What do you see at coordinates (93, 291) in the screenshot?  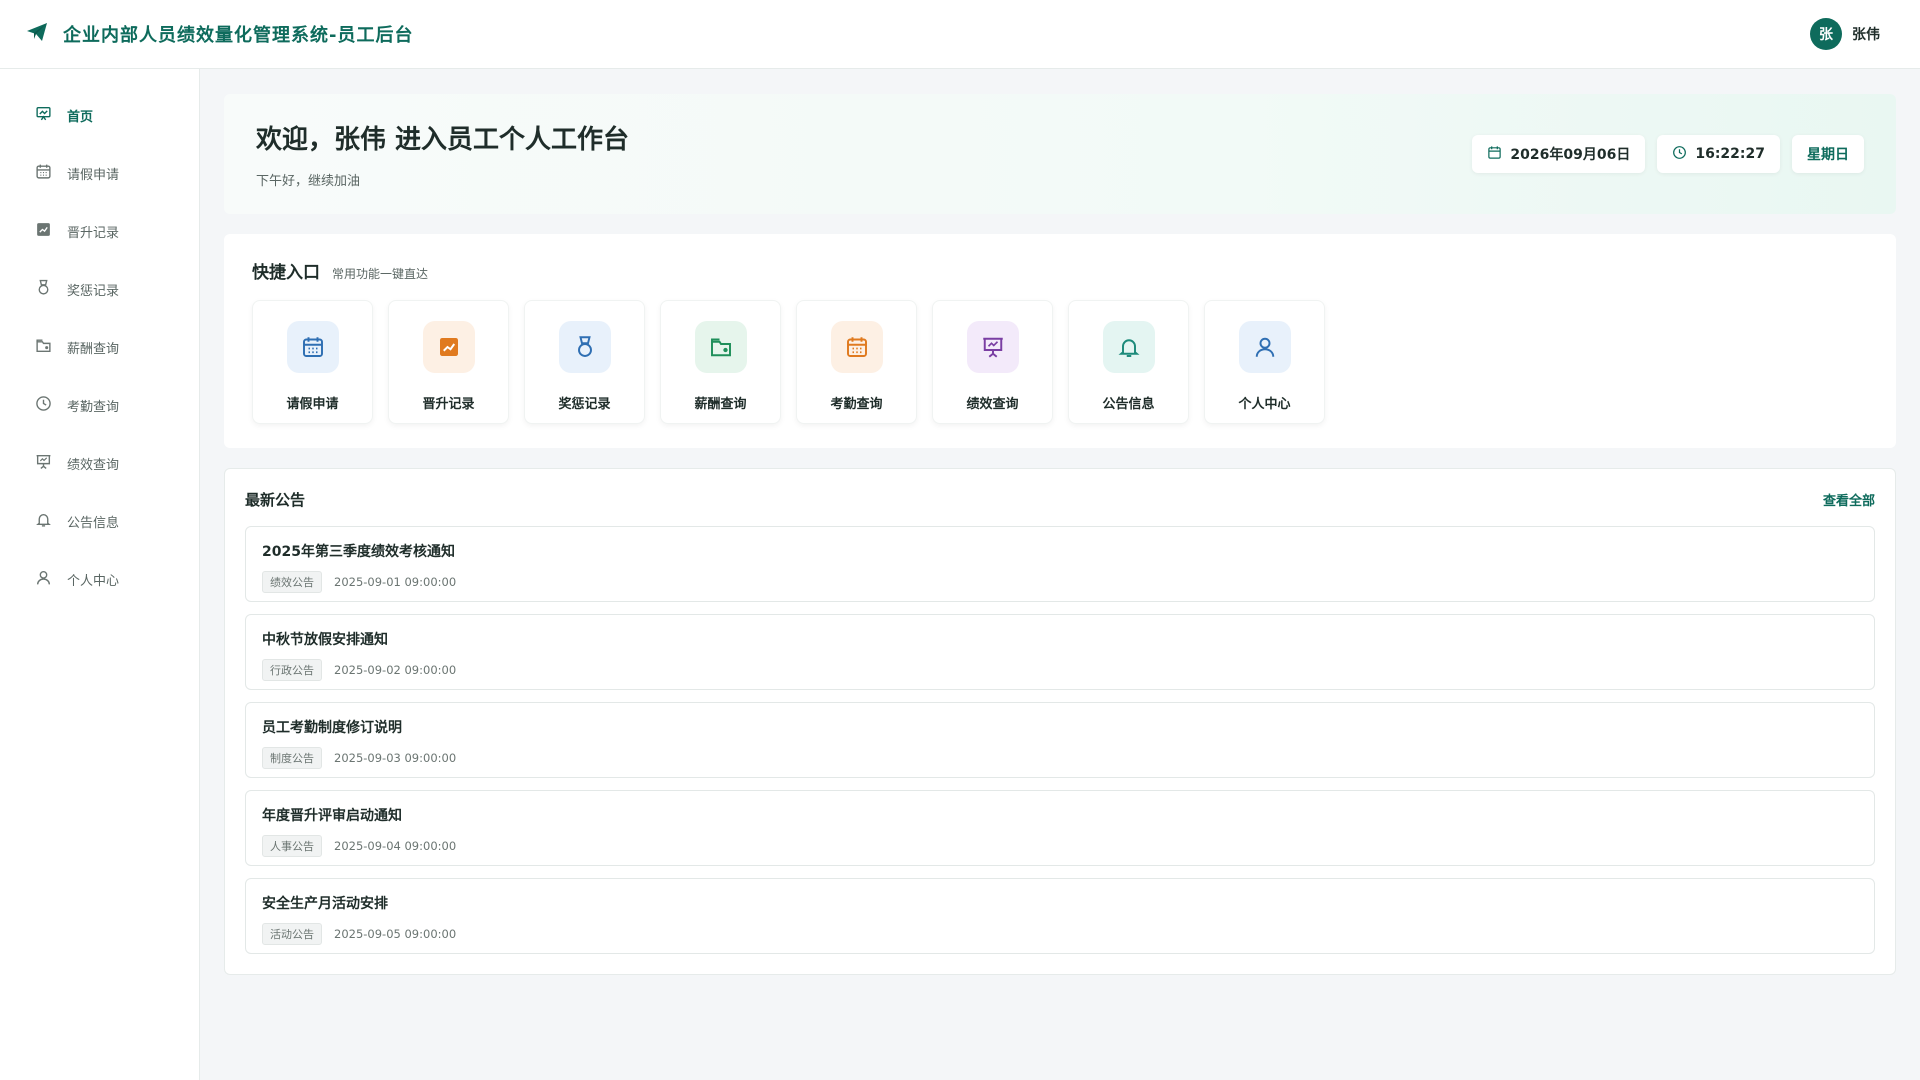 I see `sidebar-item-label: 奖惩记录` at bounding box center [93, 291].